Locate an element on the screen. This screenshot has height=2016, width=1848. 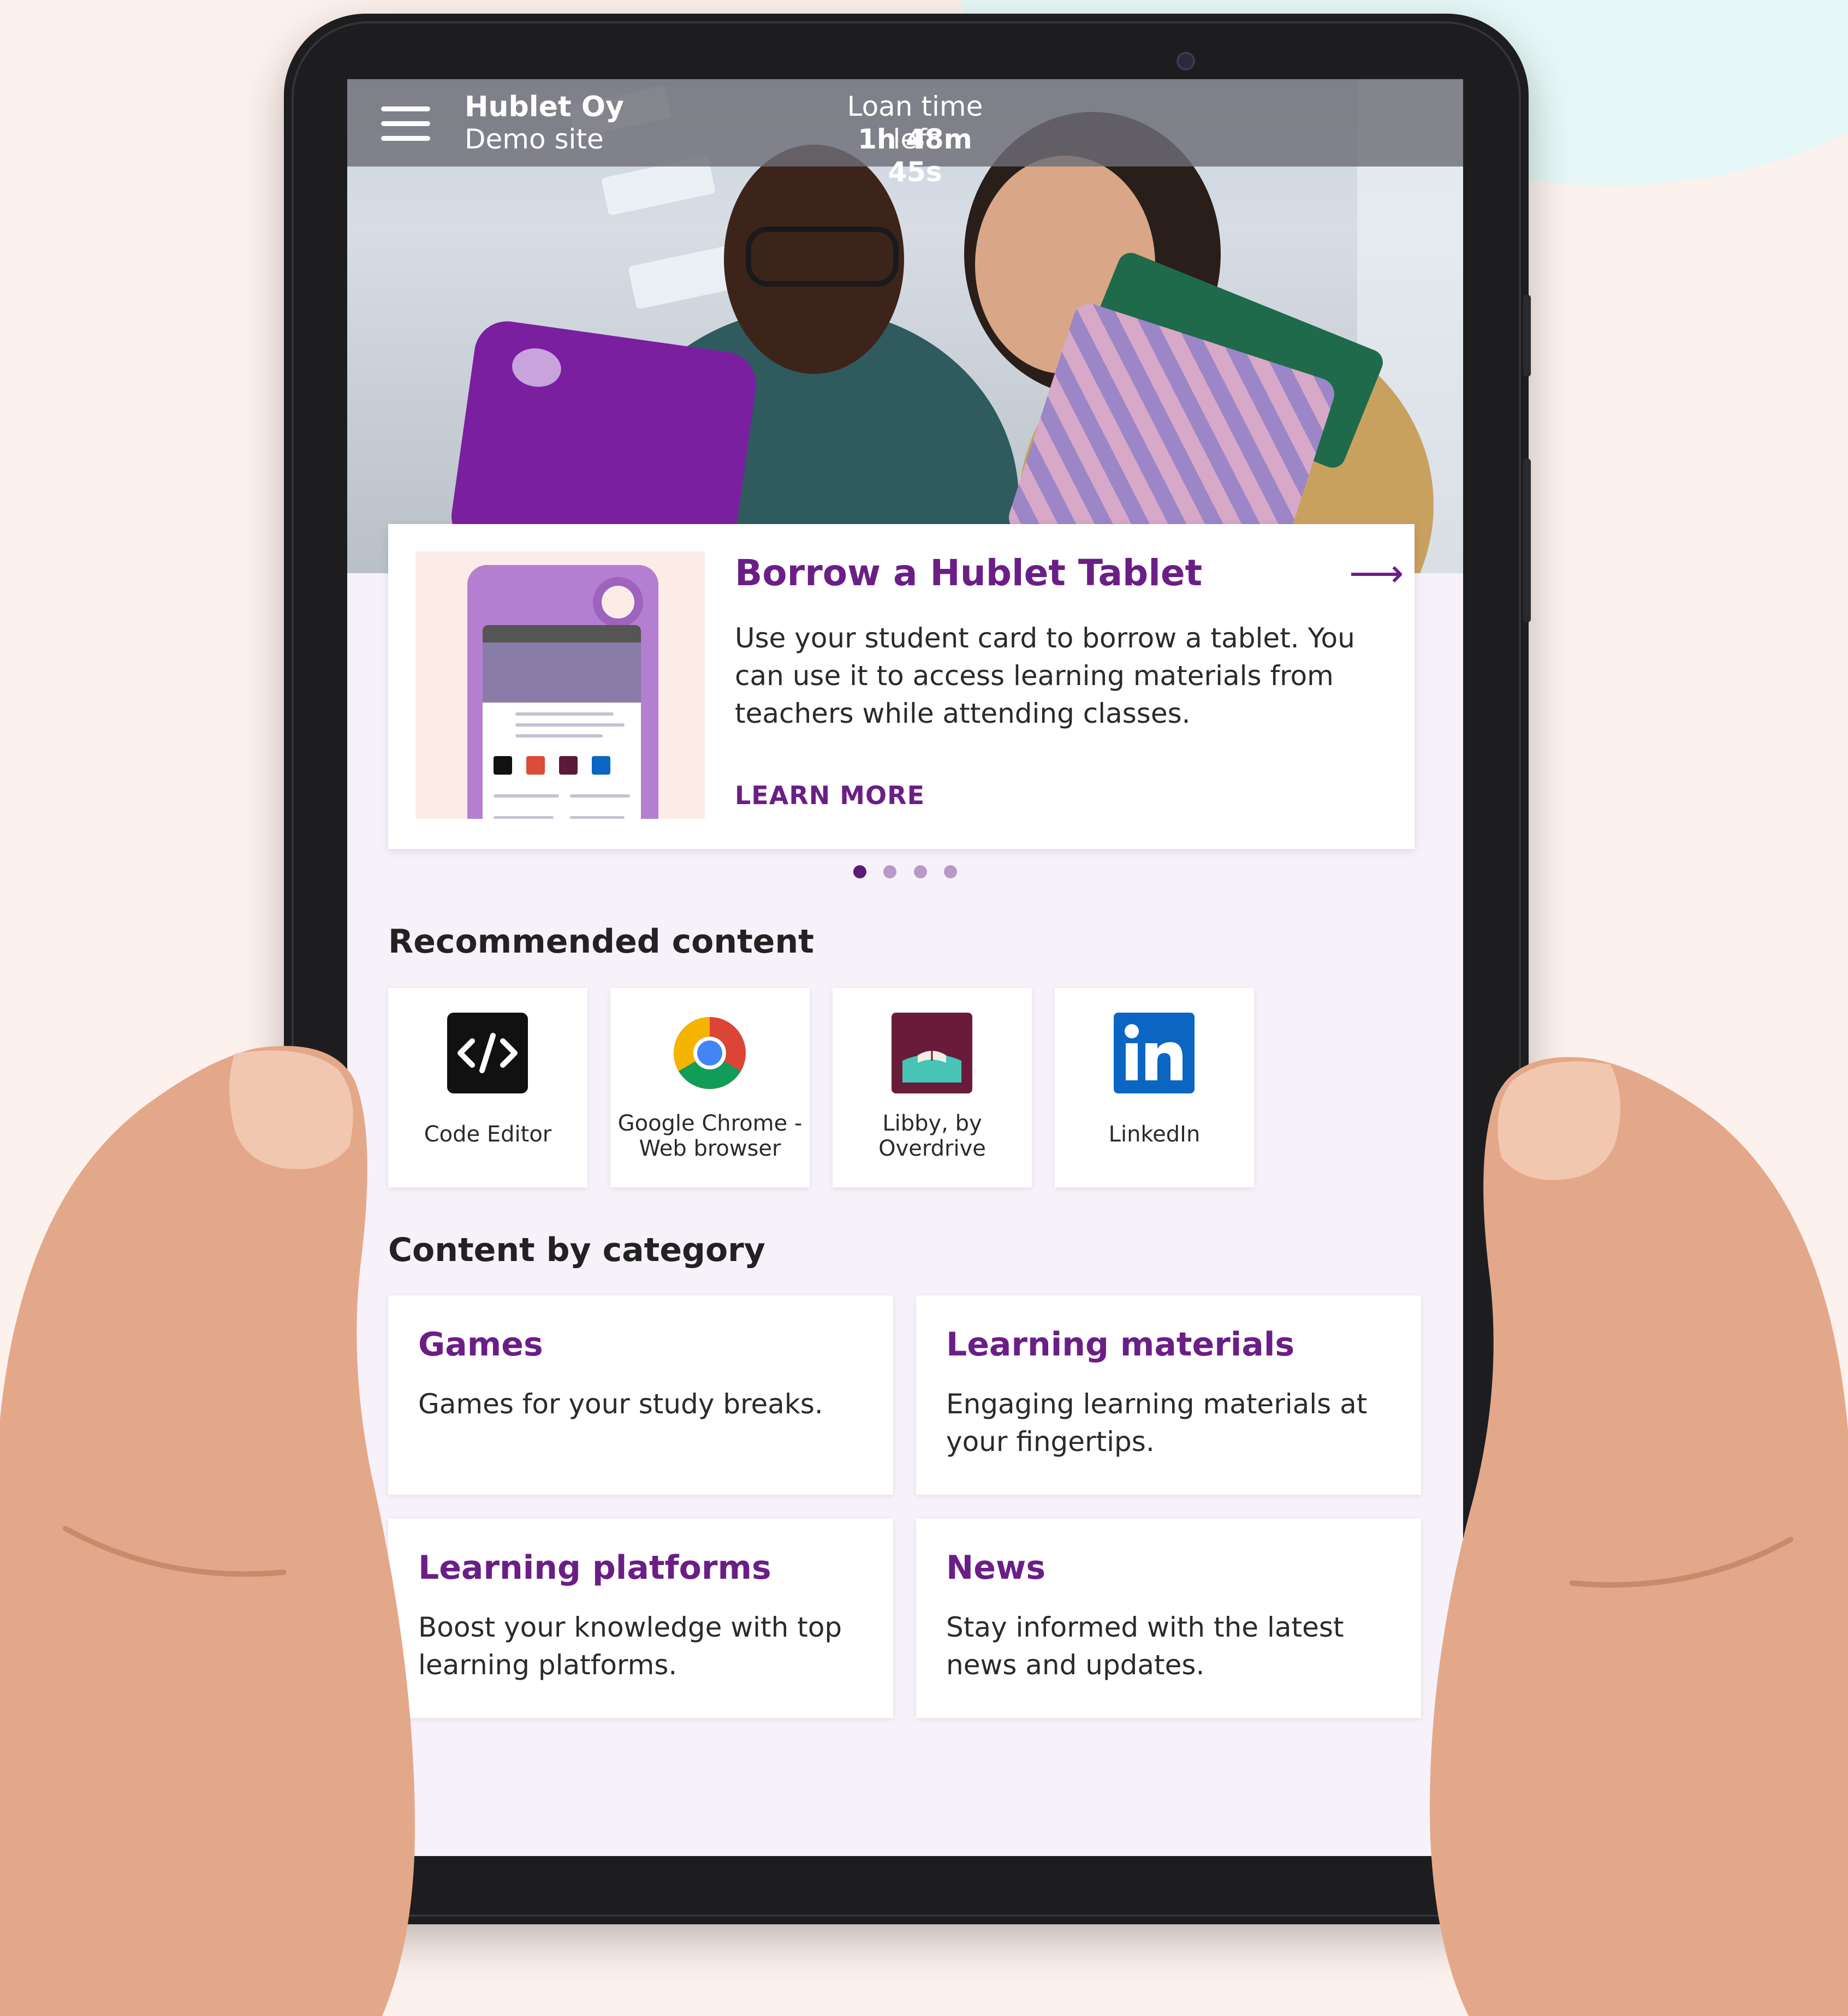
chrome-icon is located at coordinates (710, 1053).